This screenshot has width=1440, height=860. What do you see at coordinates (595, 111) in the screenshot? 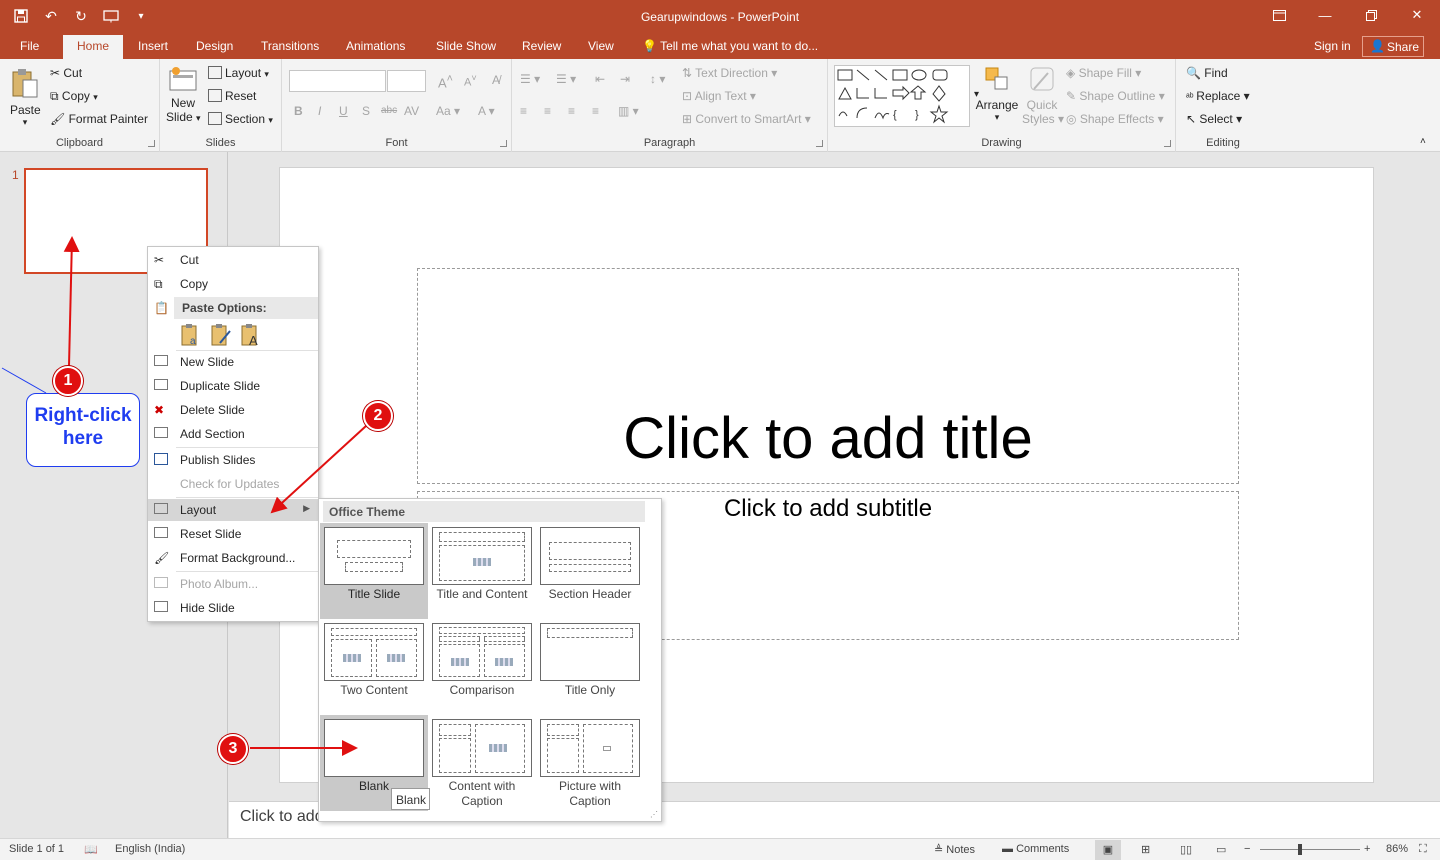
I see `justify-icon: ≡` at bounding box center [595, 111].